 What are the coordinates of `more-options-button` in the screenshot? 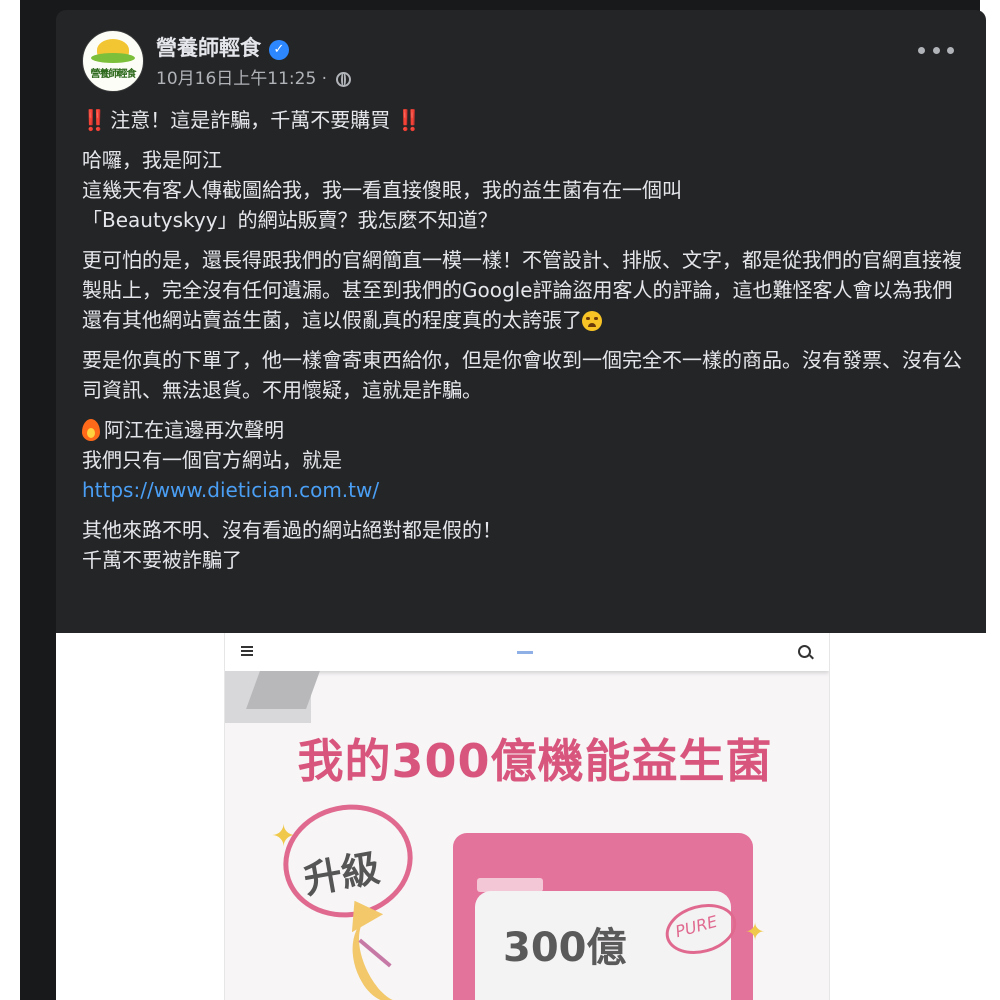 It's located at (936, 50).